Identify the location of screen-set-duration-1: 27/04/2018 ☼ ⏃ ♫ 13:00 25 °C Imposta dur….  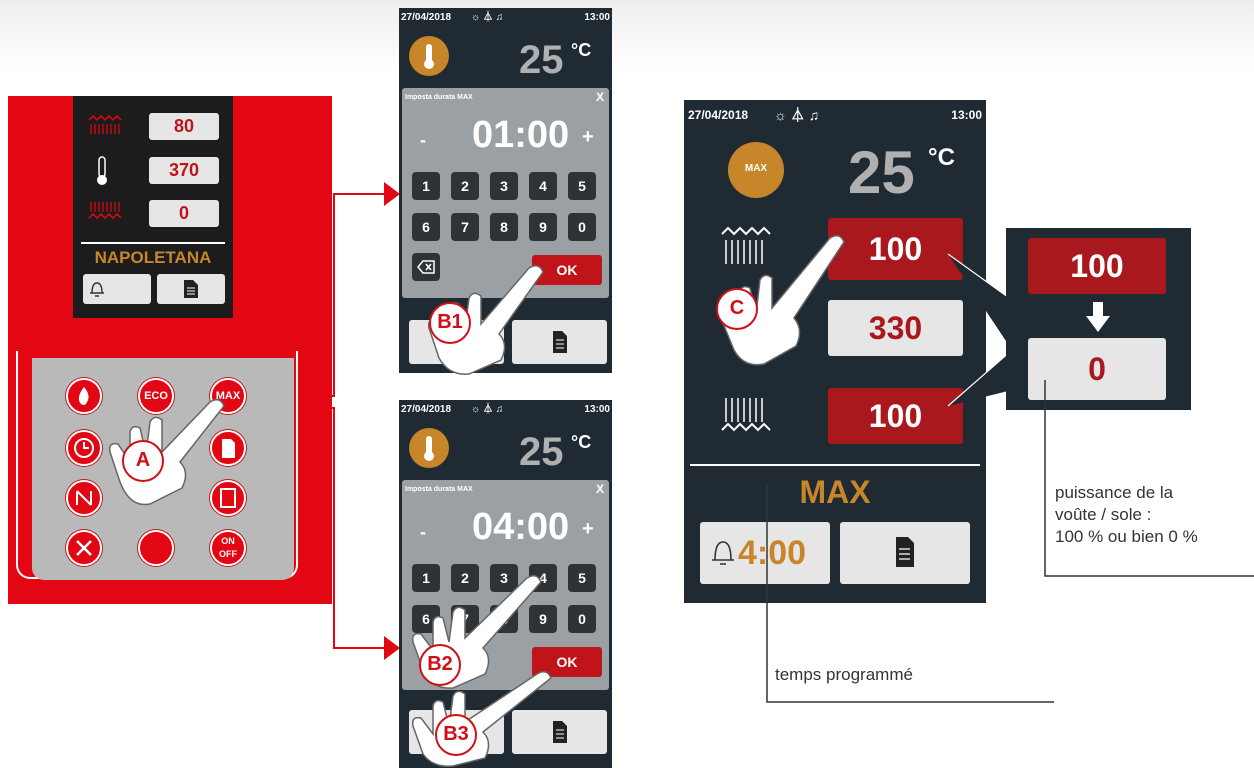
(505, 191).